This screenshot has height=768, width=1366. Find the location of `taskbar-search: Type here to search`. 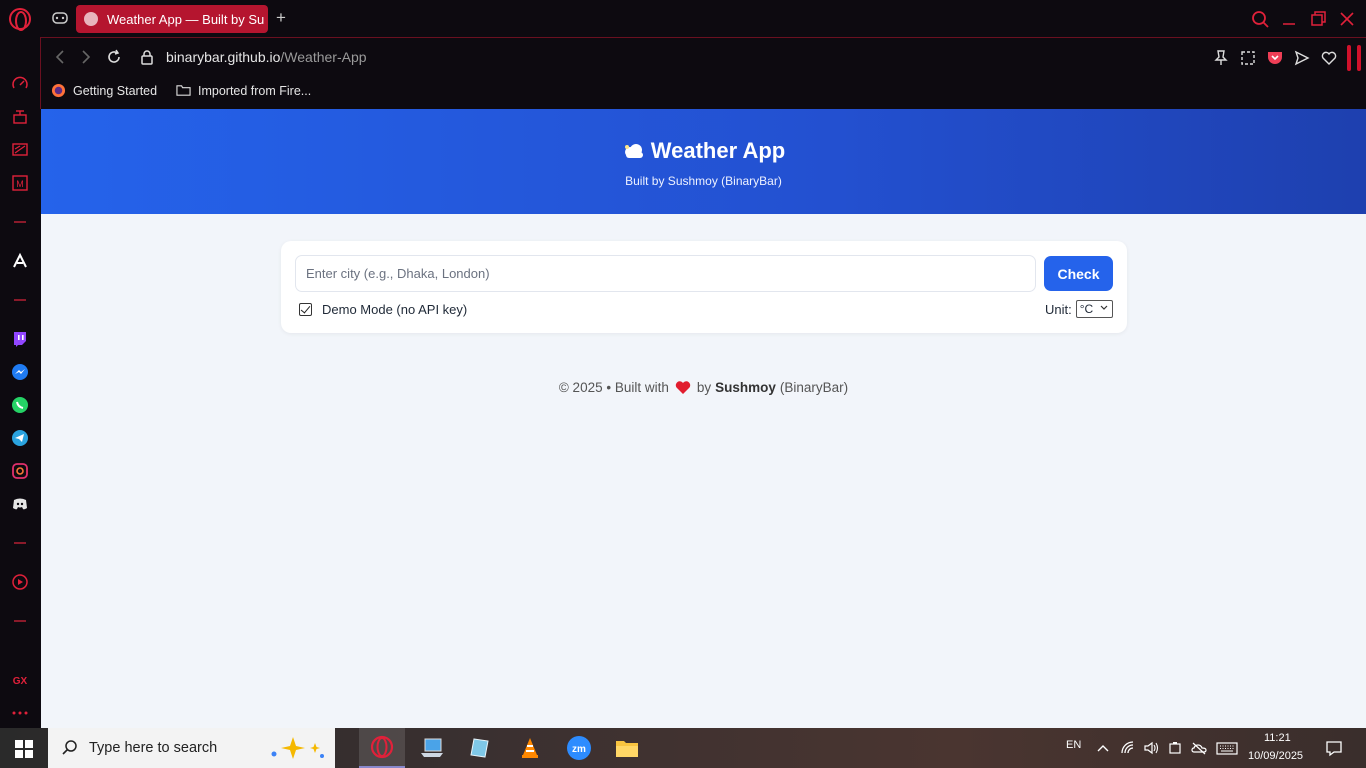

taskbar-search: Type here to search is located at coordinates (191, 748).